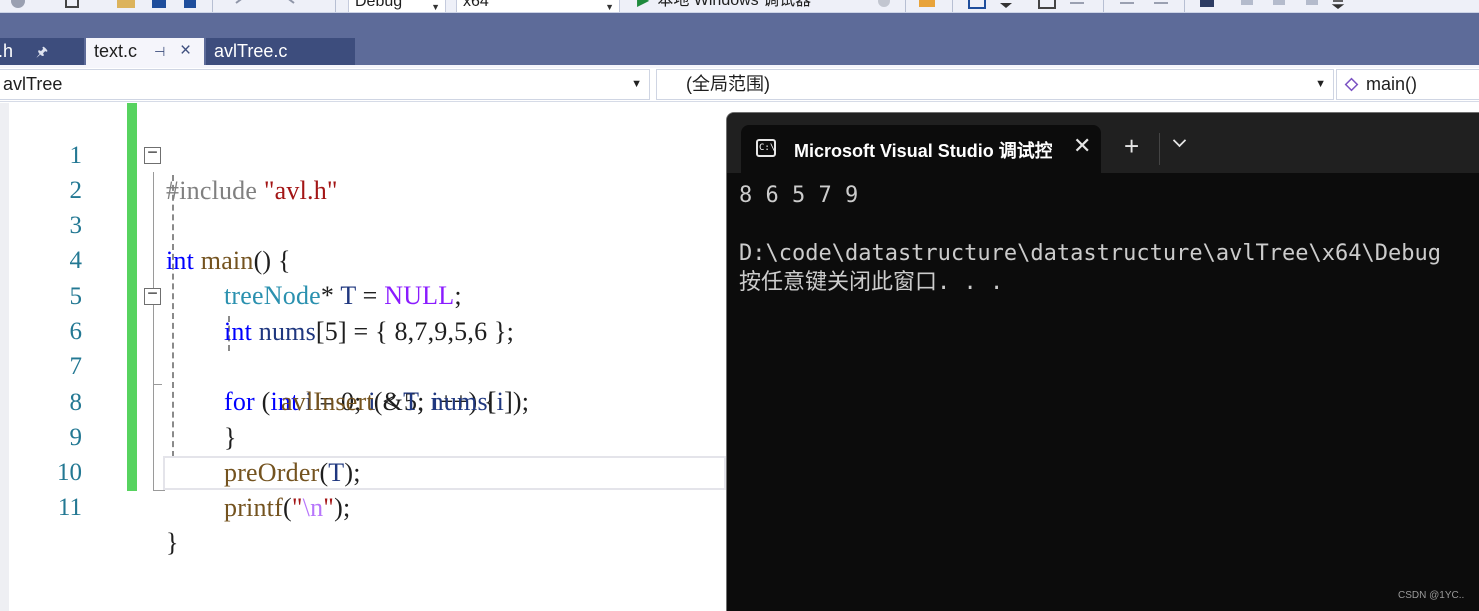 The height and width of the screenshot is (611, 1479). Describe the element at coordinates (1159, 149) in the screenshot. I see `titlebar-separator` at that location.